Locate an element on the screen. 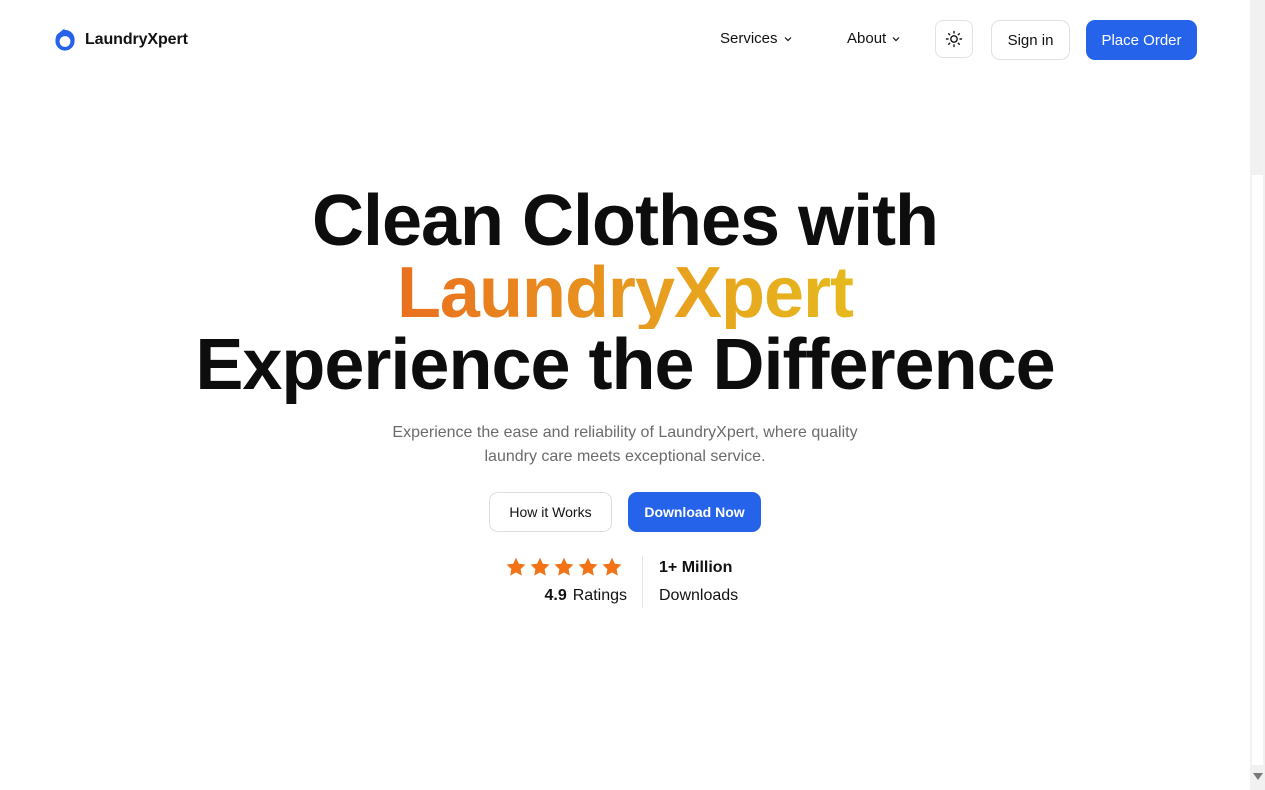  nav-about-label: About is located at coordinates (867, 38).